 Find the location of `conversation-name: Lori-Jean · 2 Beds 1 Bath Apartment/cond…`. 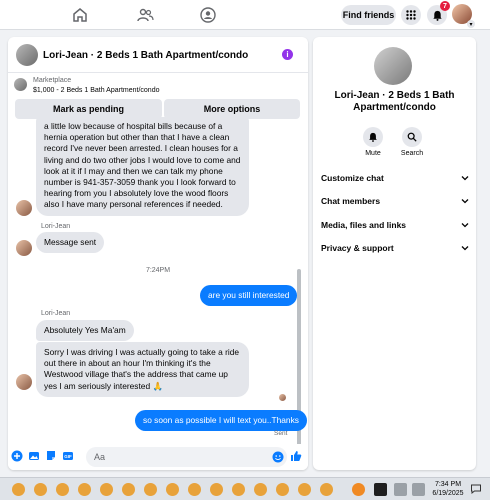

conversation-name: Lori-Jean · 2 Beds 1 Bath Apartment/cond… is located at coordinates (394, 101).